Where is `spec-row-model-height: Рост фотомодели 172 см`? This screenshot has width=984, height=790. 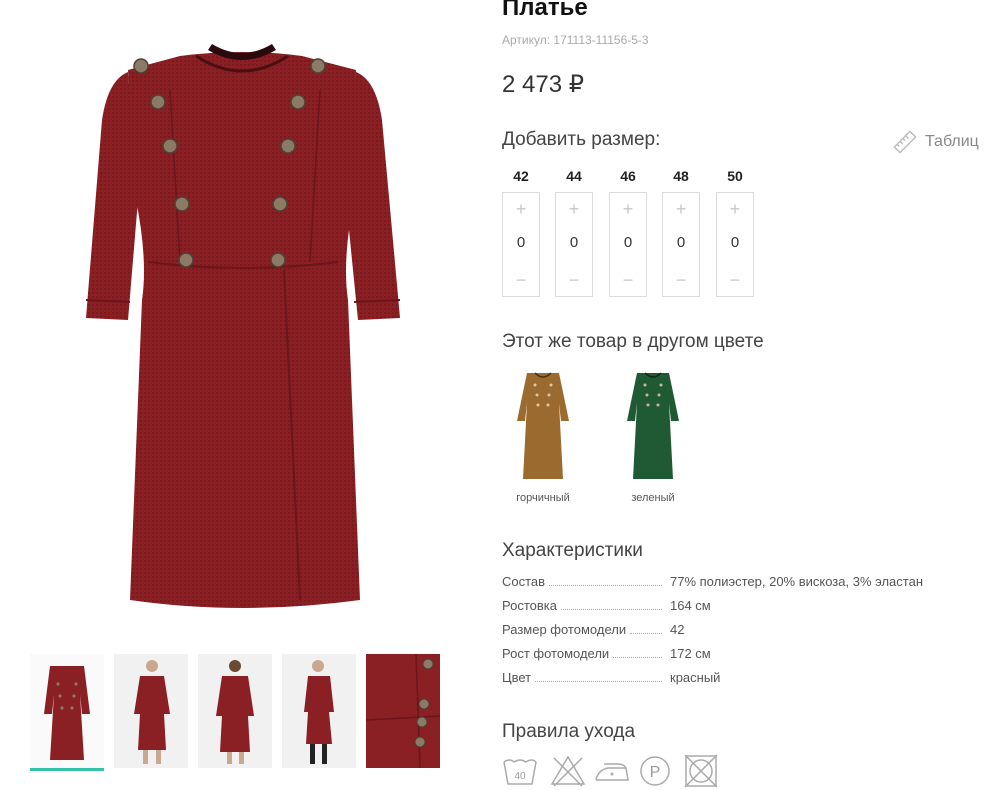 spec-row-model-height: Рост фотомодели 172 см is located at coordinates (732, 655).